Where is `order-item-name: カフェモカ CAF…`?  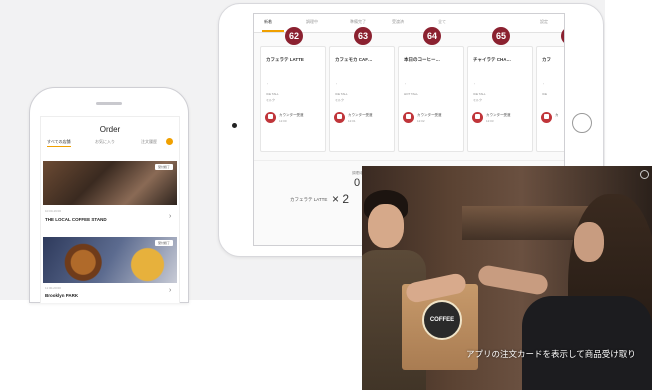 order-item-name: カフェモカ CAF… is located at coordinates (354, 59).